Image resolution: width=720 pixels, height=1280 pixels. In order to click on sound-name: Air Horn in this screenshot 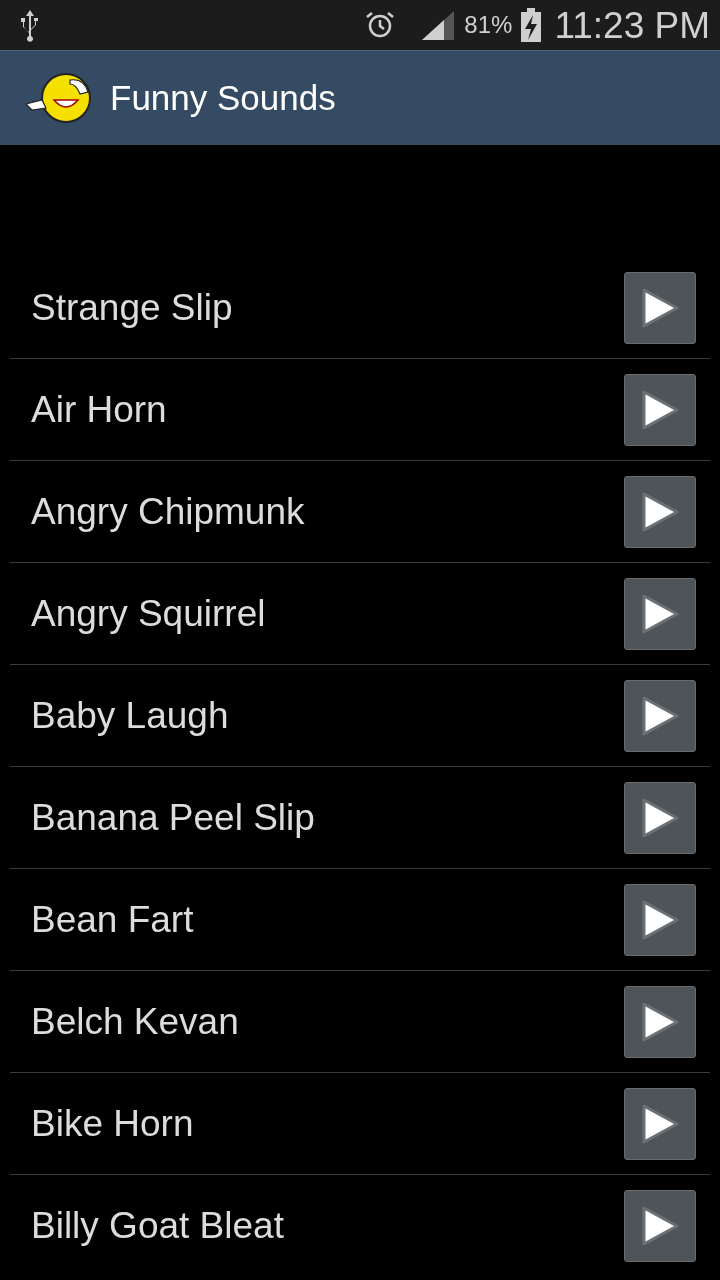, I will do `click(99, 409)`.